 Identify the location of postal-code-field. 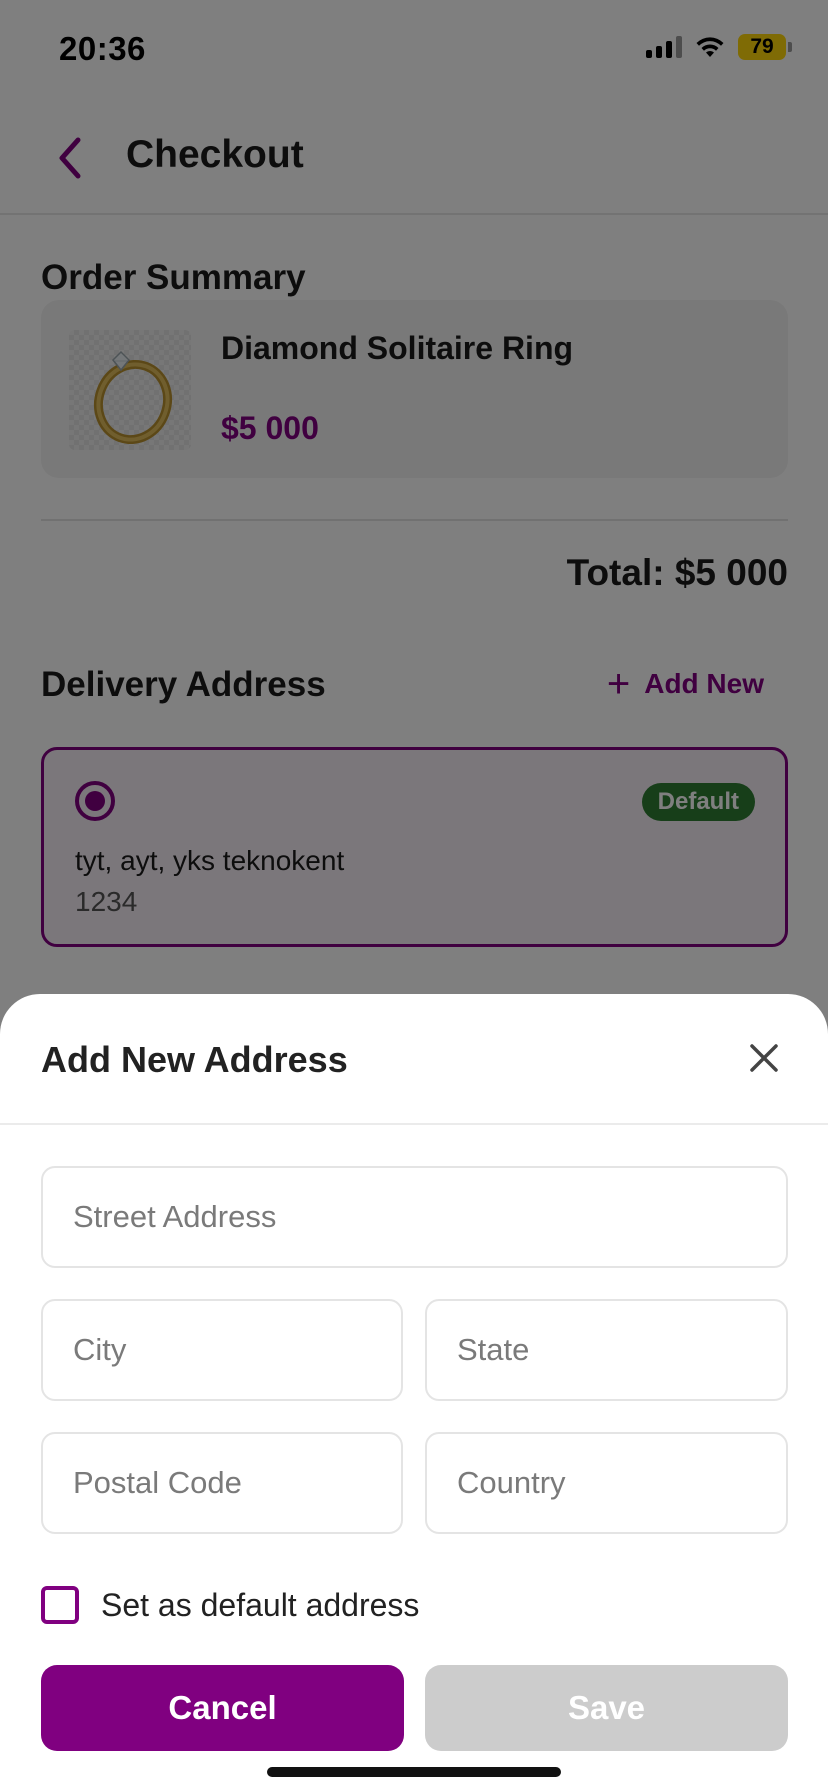
(222, 1483).